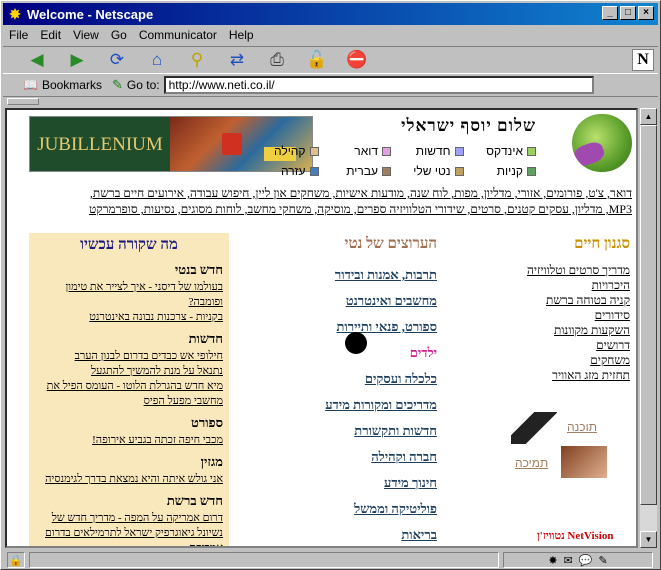 The height and width of the screenshot is (570, 661). Describe the element at coordinates (143, 85) in the screenshot. I see `goto-label: Go to:` at that location.